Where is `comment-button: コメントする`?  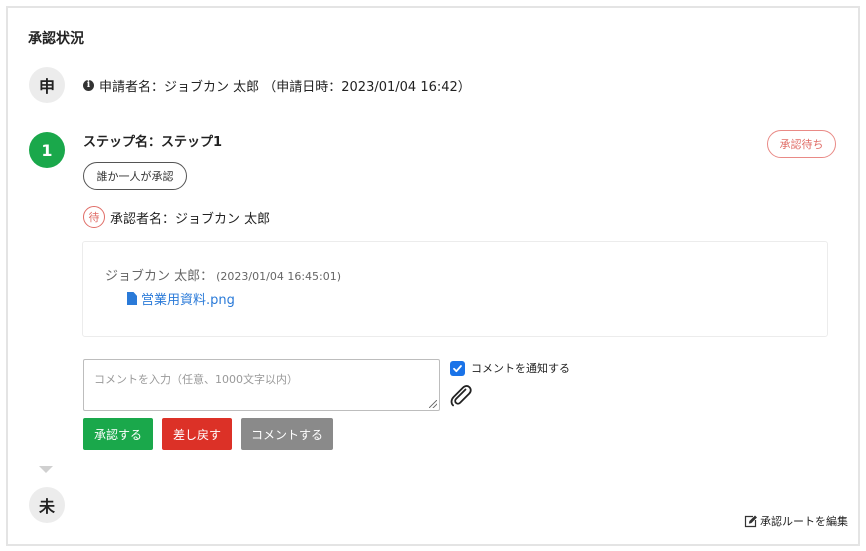 comment-button: コメントする is located at coordinates (287, 434).